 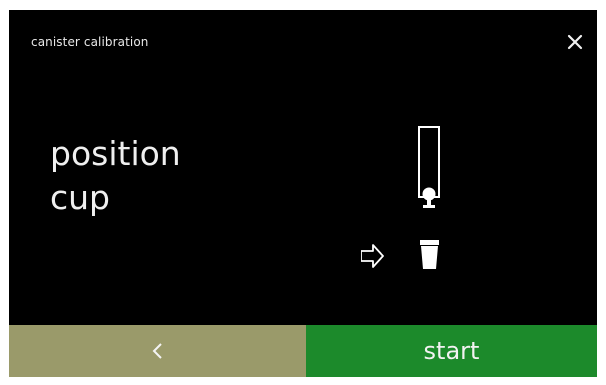 I want to click on chevron-left-icon, so click(x=157, y=351).